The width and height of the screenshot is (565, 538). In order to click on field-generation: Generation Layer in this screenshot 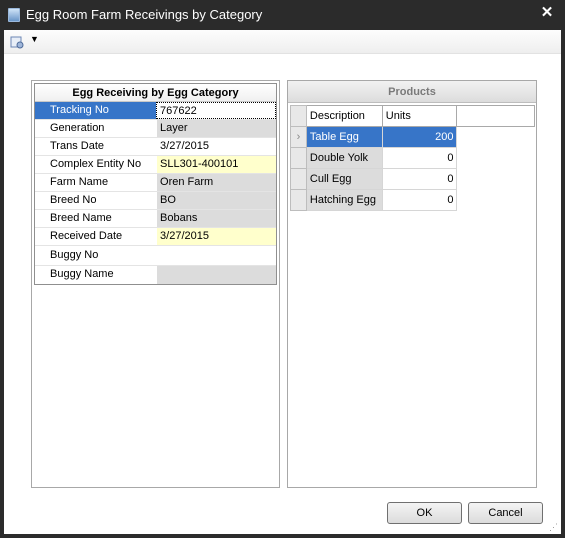, I will do `click(155, 129)`.